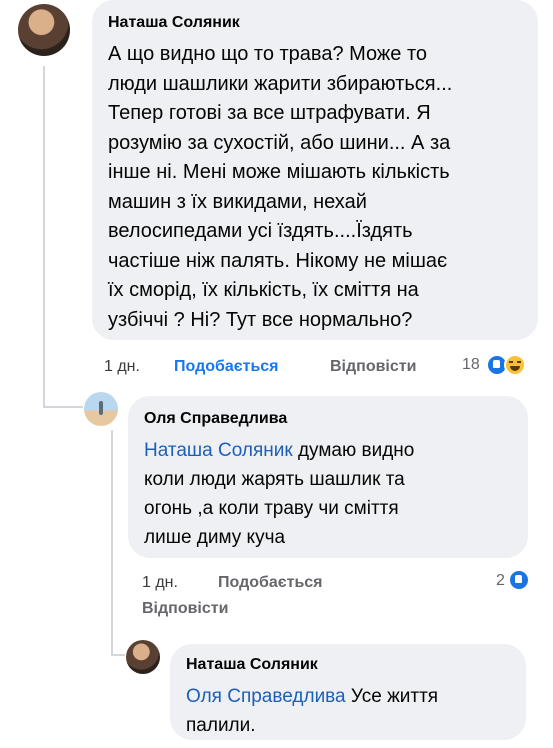 This screenshot has width=553, height=748. Describe the element at coordinates (500, 581) in the screenshot. I see `reaction-count: 2` at that location.